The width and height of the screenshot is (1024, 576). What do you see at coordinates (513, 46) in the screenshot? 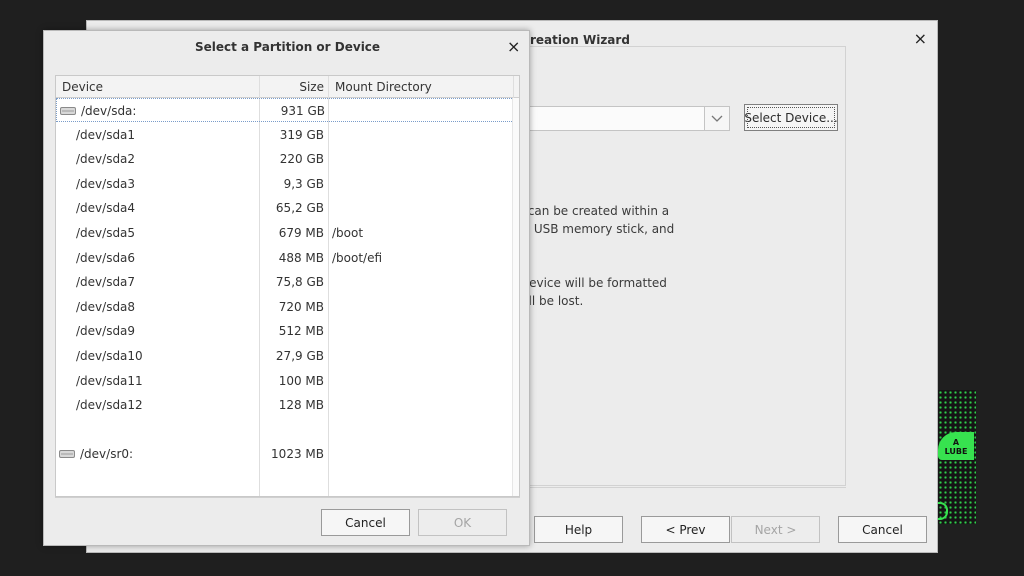
I see `dialog-close-icon: ×` at bounding box center [513, 46].